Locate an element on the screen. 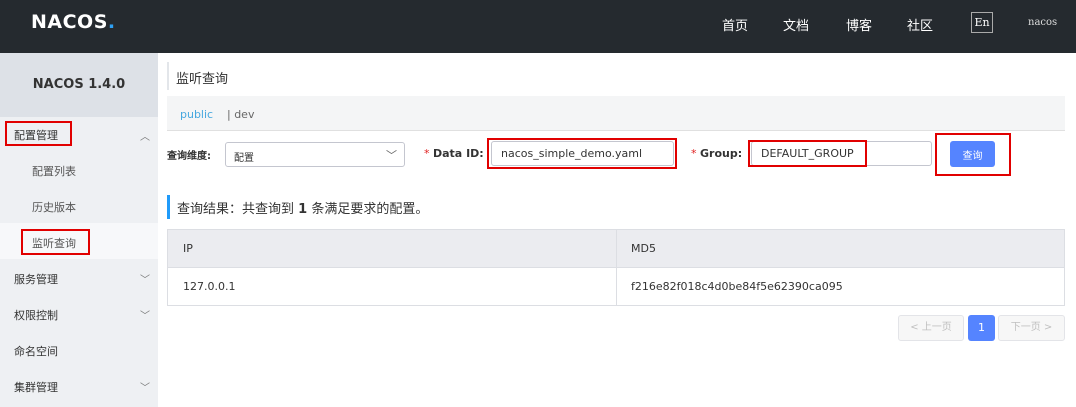 This screenshot has height=407, width=1076. current-page-button: 1 is located at coordinates (981, 328).